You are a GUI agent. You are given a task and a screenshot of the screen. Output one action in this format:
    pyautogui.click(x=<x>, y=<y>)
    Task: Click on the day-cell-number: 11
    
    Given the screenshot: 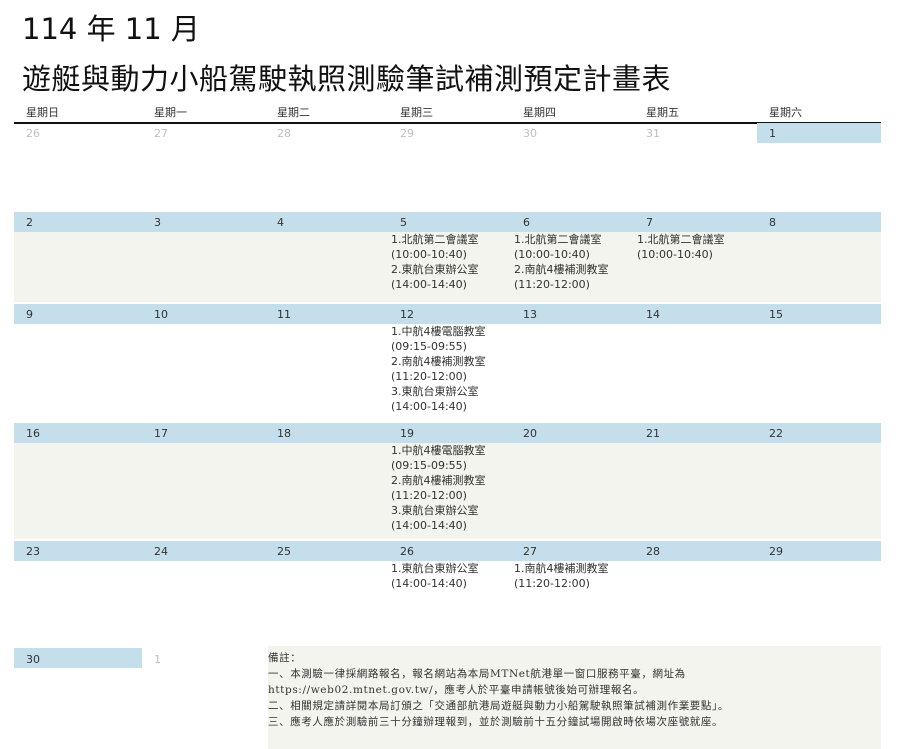 What is the action you would take?
    pyautogui.click(x=284, y=314)
    